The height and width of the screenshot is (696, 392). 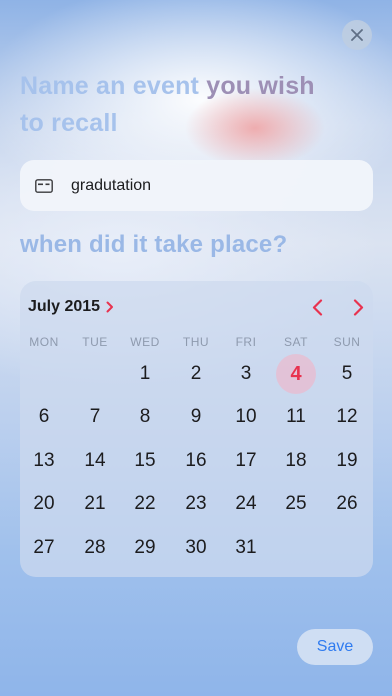 What do you see at coordinates (44, 417) in the screenshot?
I see `calendar-day: 6` at bounding box center [44, 417].